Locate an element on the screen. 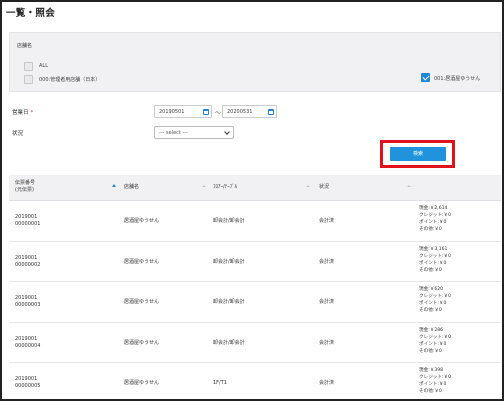  business-date-label-text: 営業日 is located at coordinates (20, 113).